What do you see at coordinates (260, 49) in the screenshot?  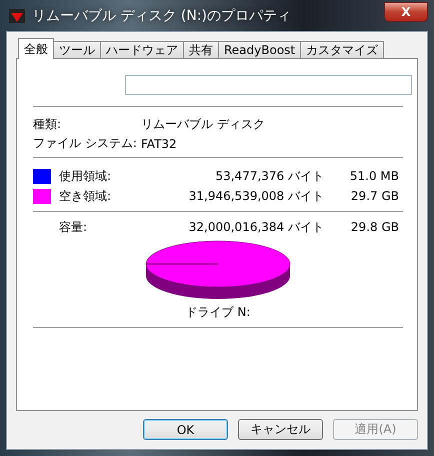 I see `tab: ReadyBoost` at bounding box center [260, 49].